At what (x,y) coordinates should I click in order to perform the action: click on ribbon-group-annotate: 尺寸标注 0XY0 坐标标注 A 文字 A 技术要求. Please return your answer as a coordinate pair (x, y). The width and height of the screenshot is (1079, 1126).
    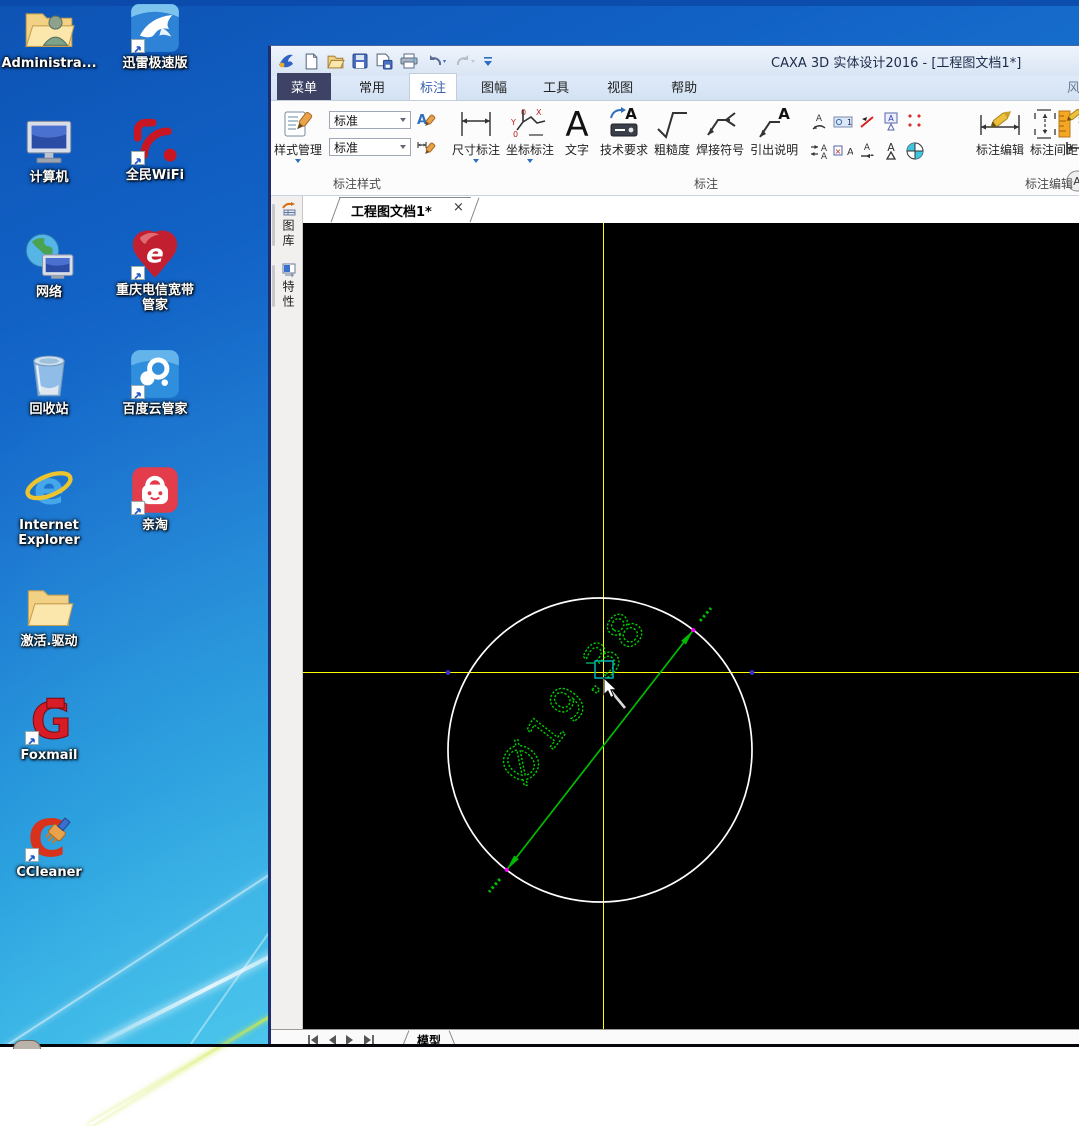
    Looking at the image, I should click on (706, 148).